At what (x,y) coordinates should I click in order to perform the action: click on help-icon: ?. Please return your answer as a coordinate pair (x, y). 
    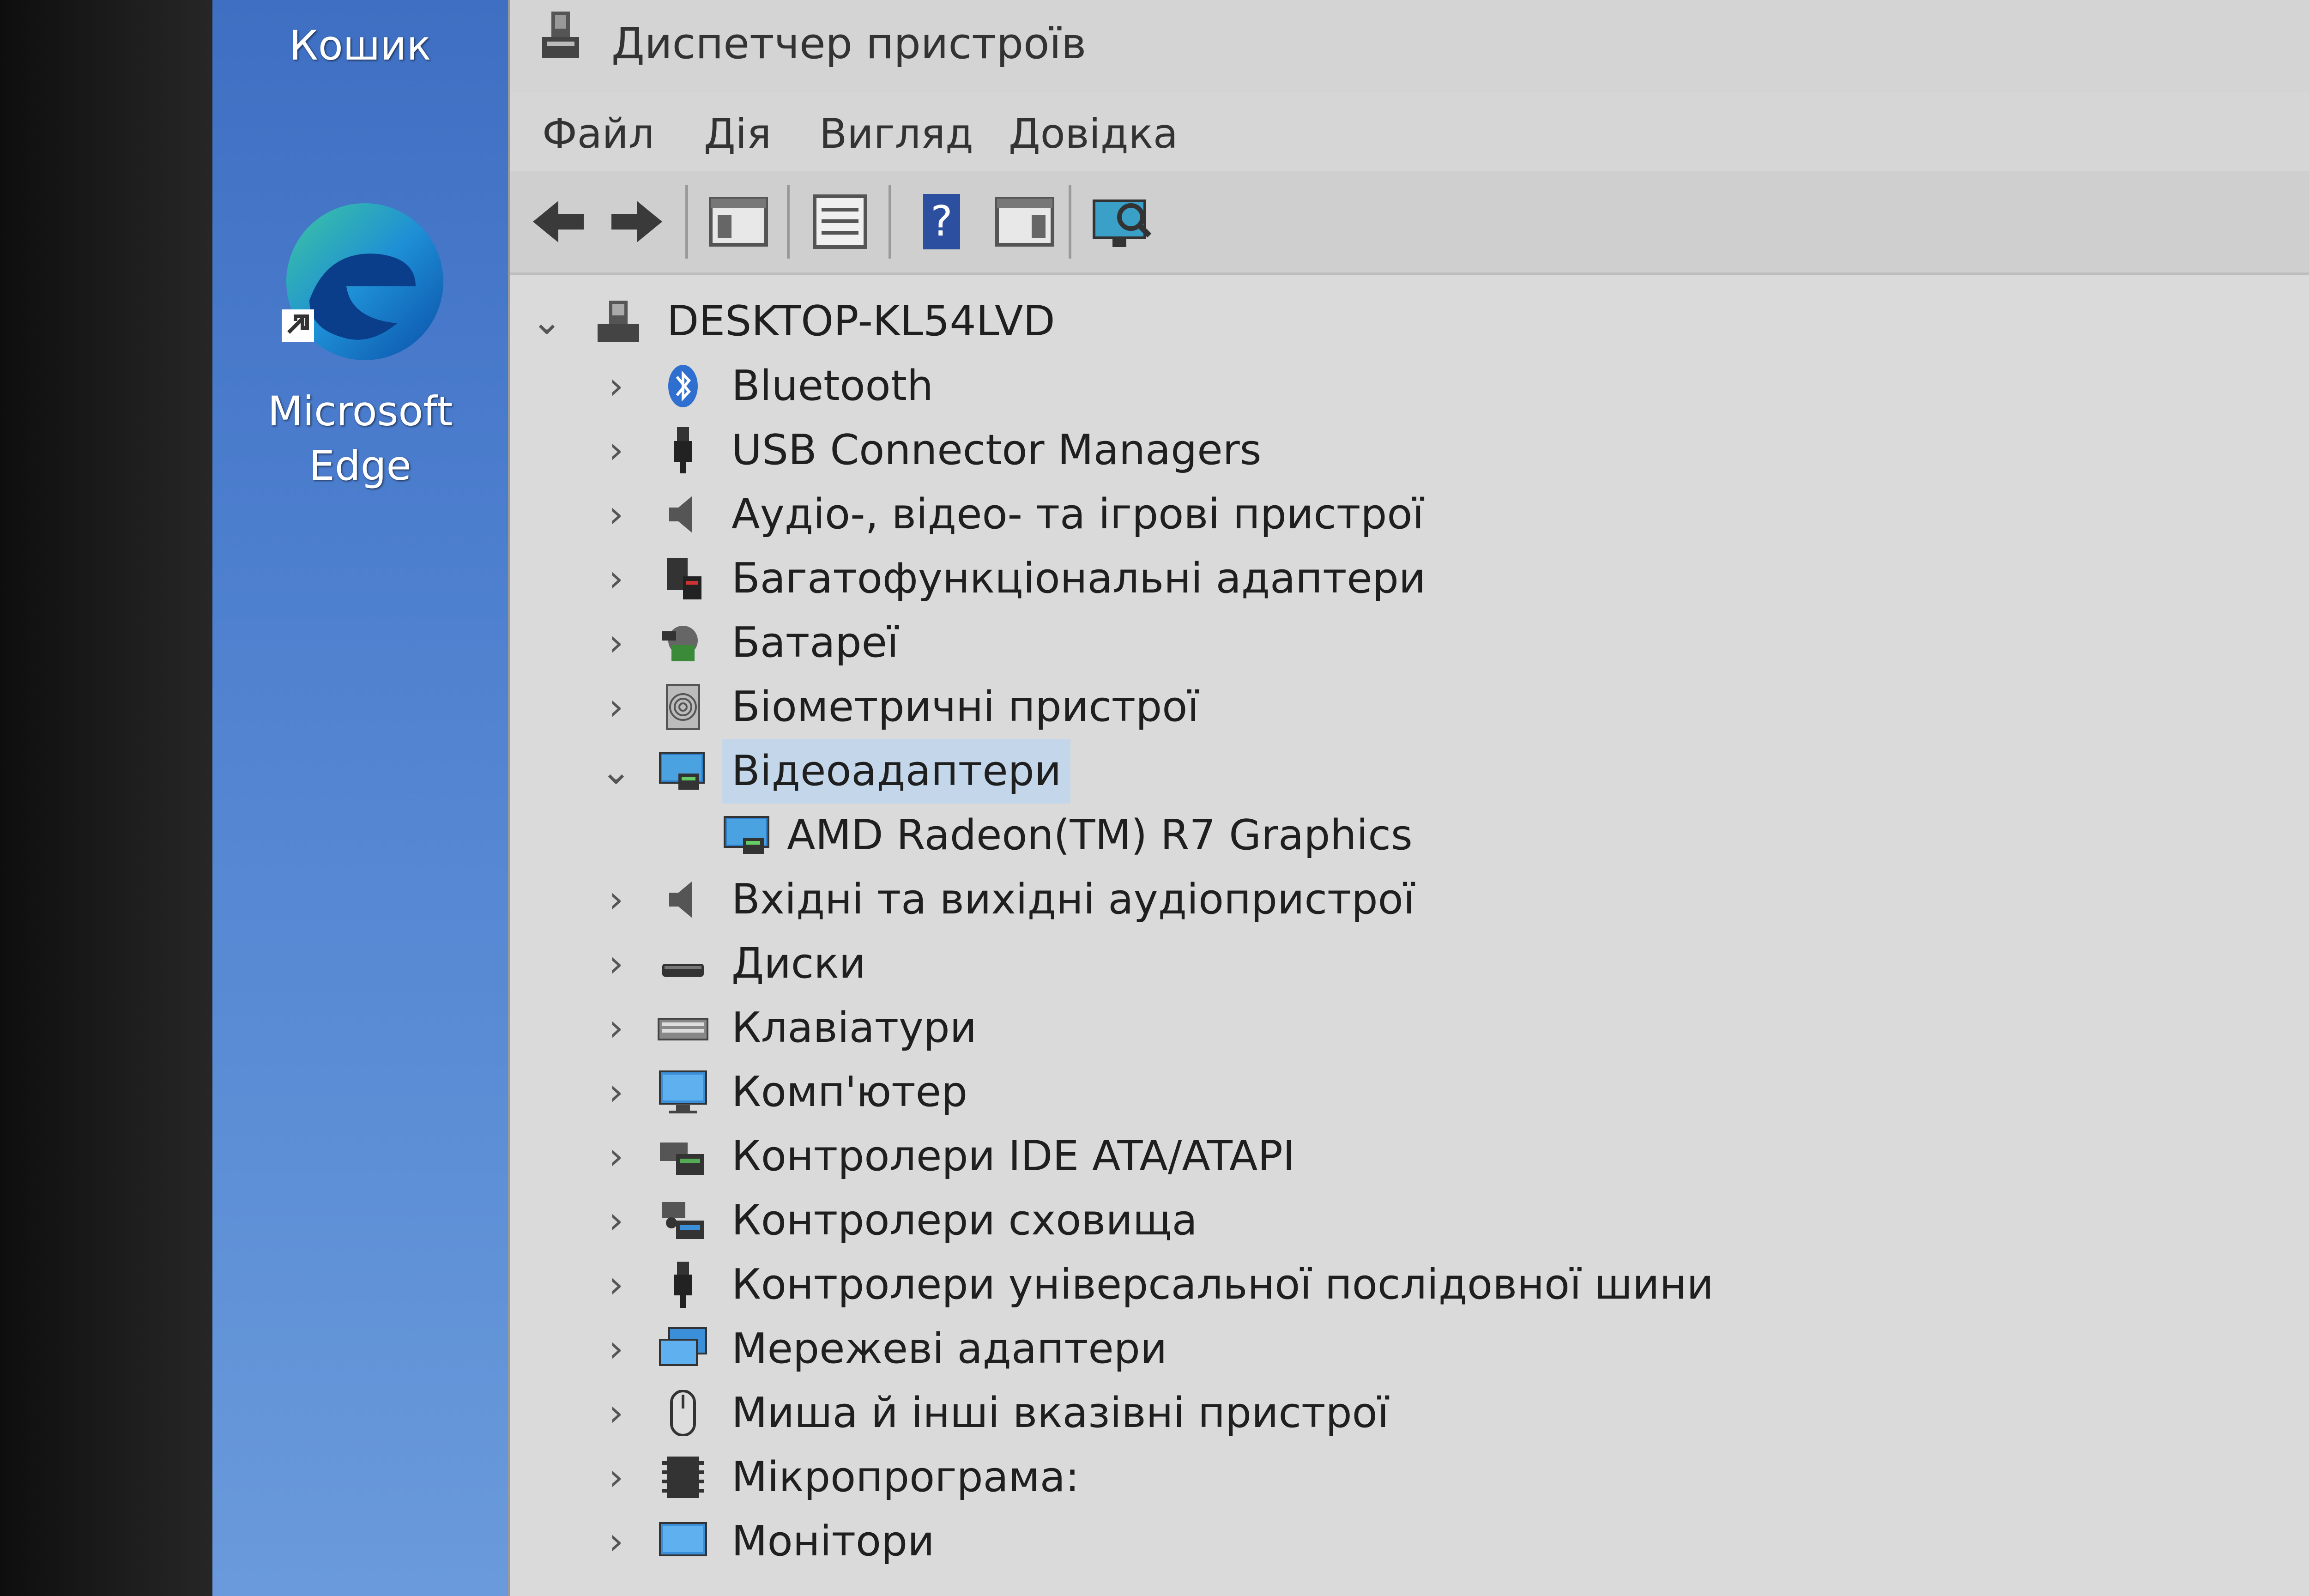
    Looking at the image, I should click on (941, 221).